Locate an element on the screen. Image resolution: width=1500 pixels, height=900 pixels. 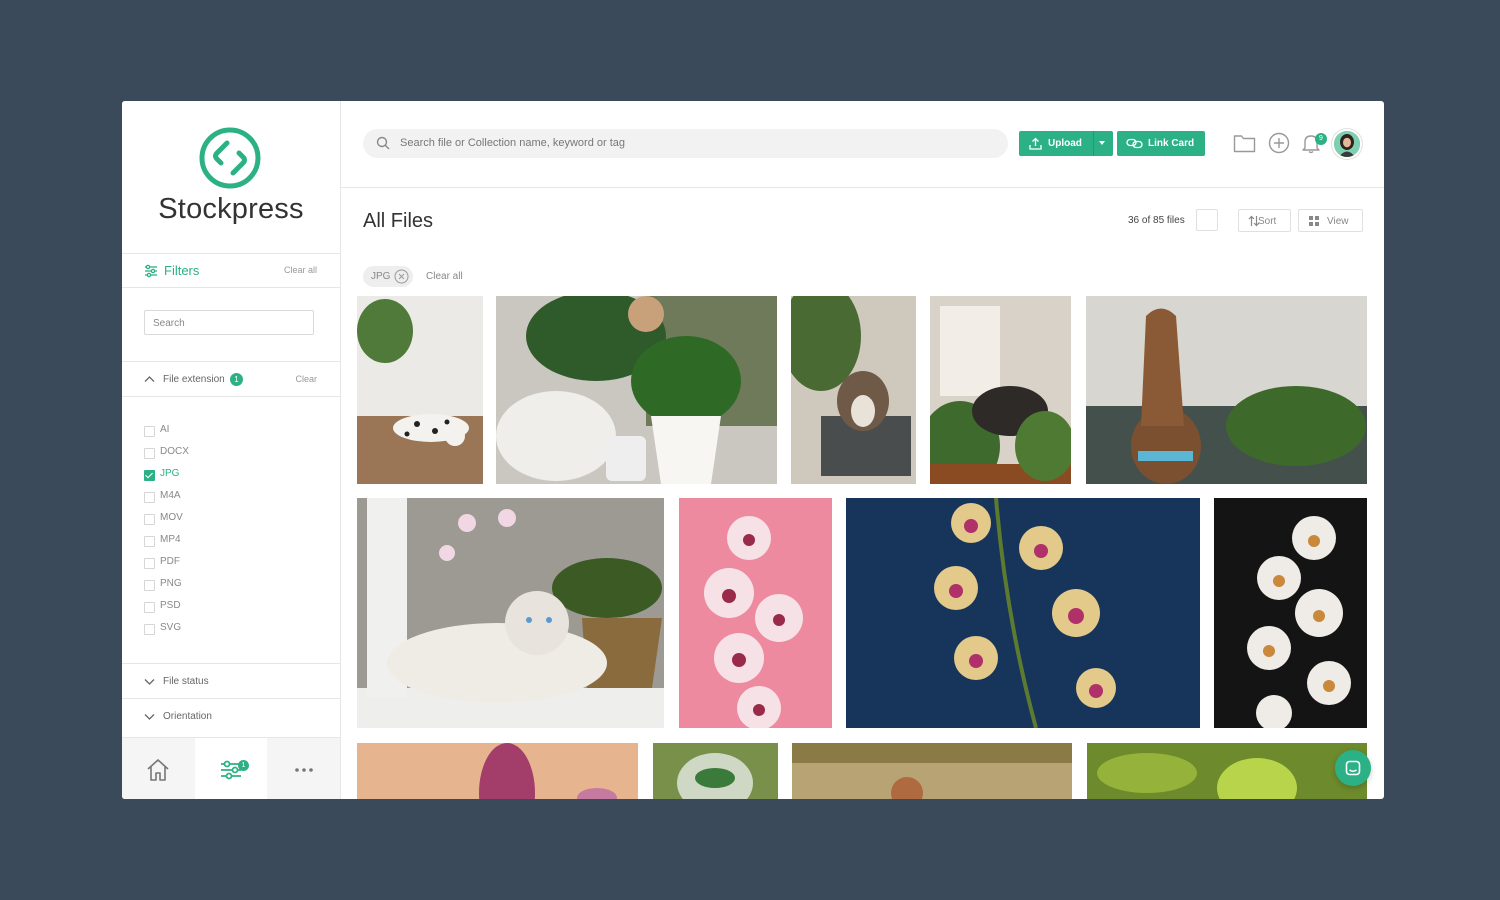
orientation-section-header: Orientation is located at coordinates (231, 715).